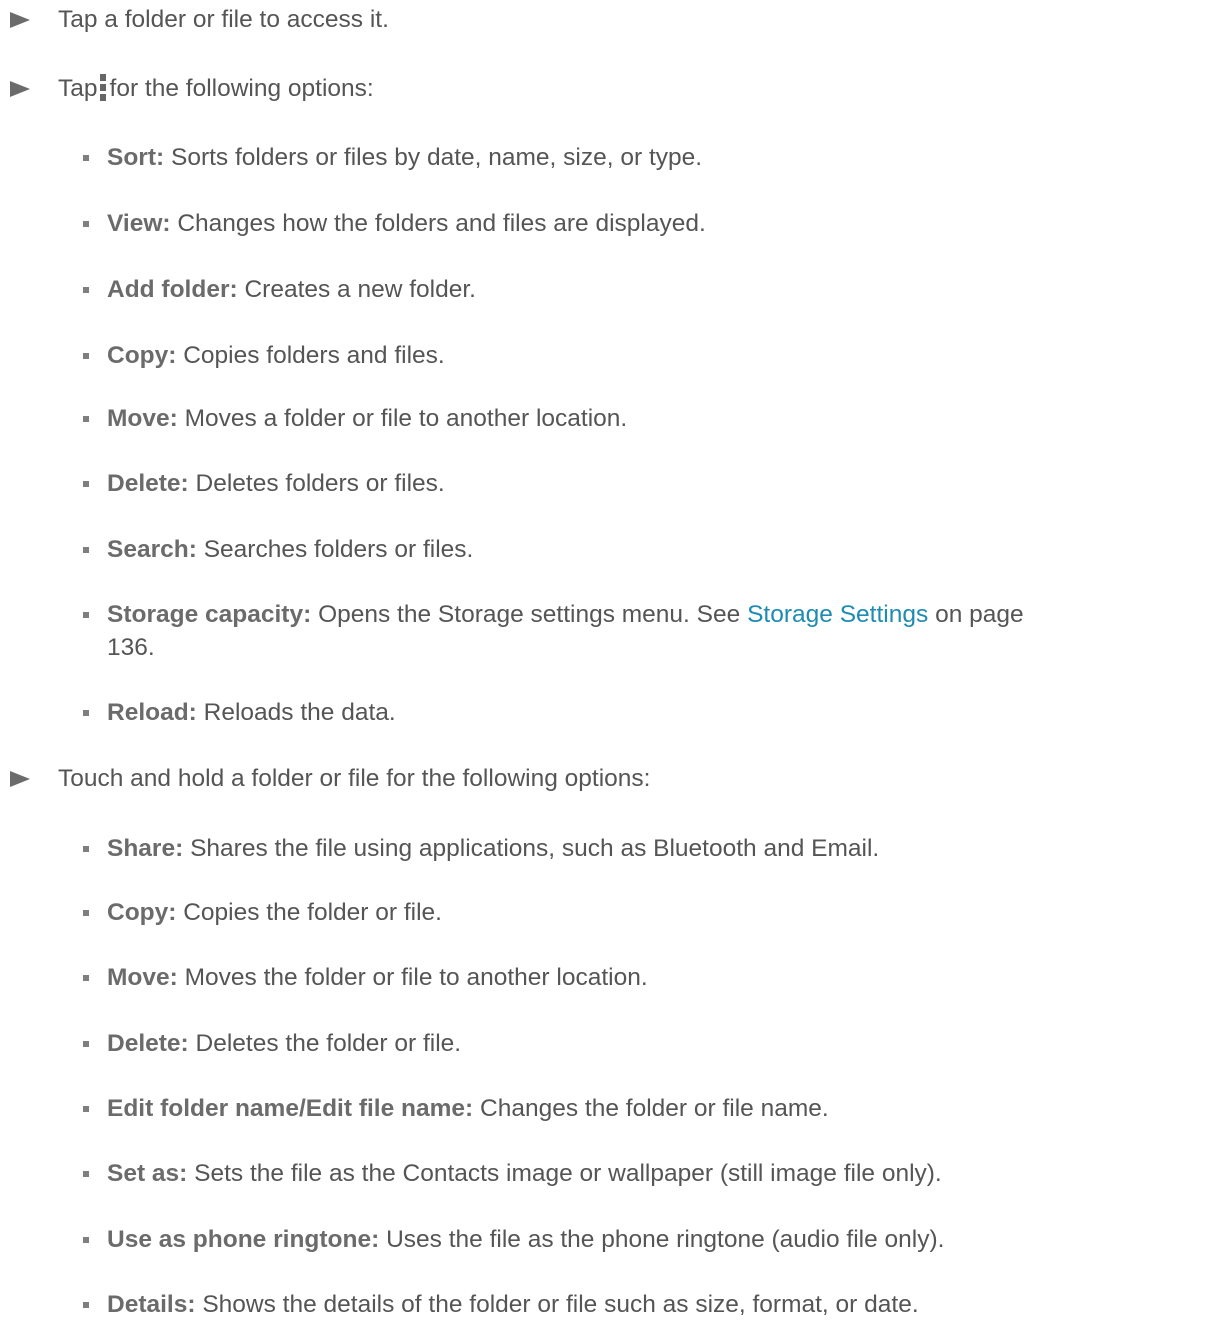 The height and width of the screenshot is (1324, 1215). What do you see at coordinates (312, 912) in the screenshot?
I see `option-description: Copies the folder or file.` at bounding box center [312, 912].